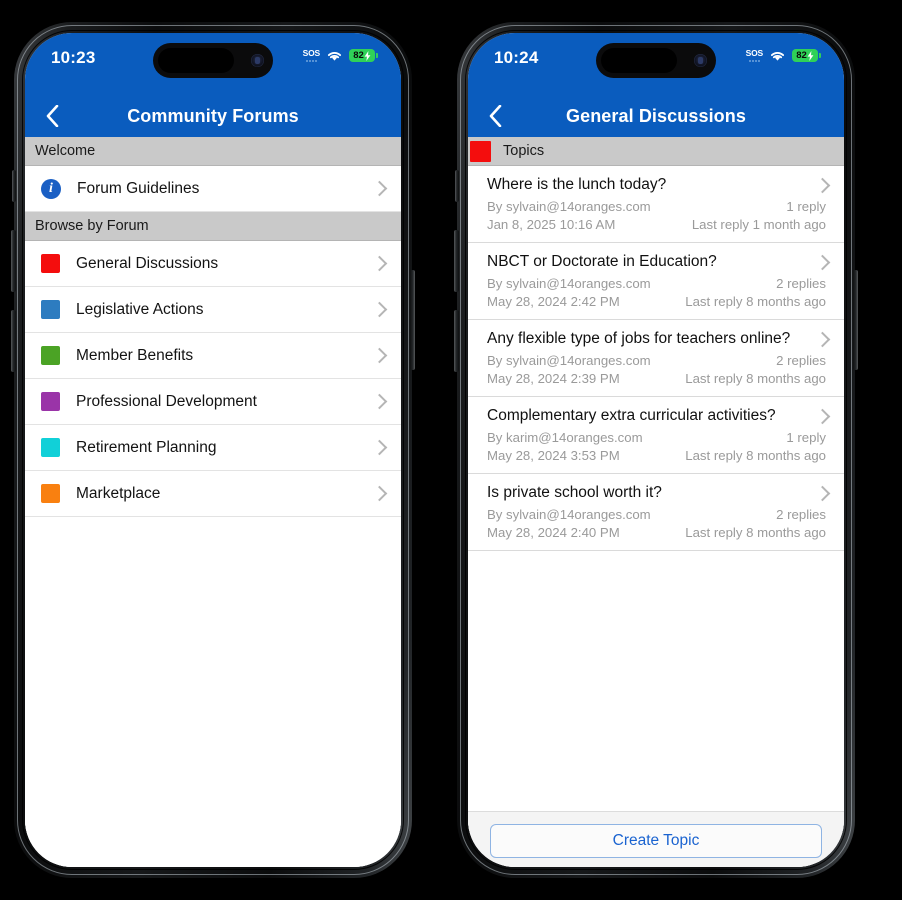  What do you see at coordinates (577, 184) in the screenshot?
I see `topic-title: Where is the lunch today?` at bounding box center [577, 184].